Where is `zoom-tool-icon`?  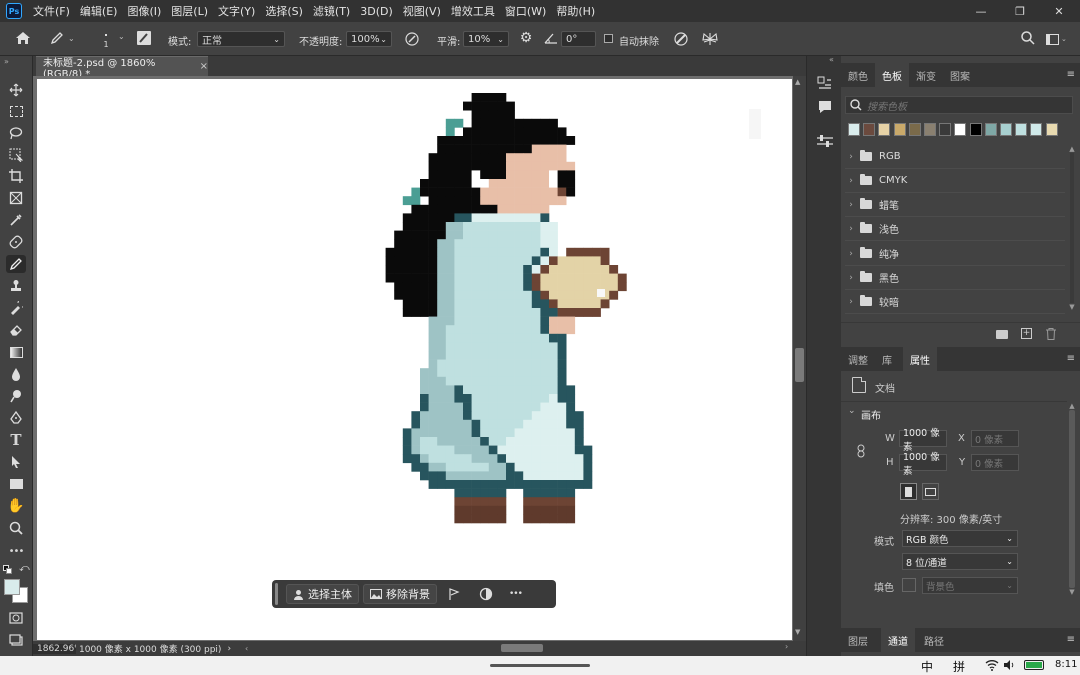
zoom-tool-icon is located at coordinates (16, 528).